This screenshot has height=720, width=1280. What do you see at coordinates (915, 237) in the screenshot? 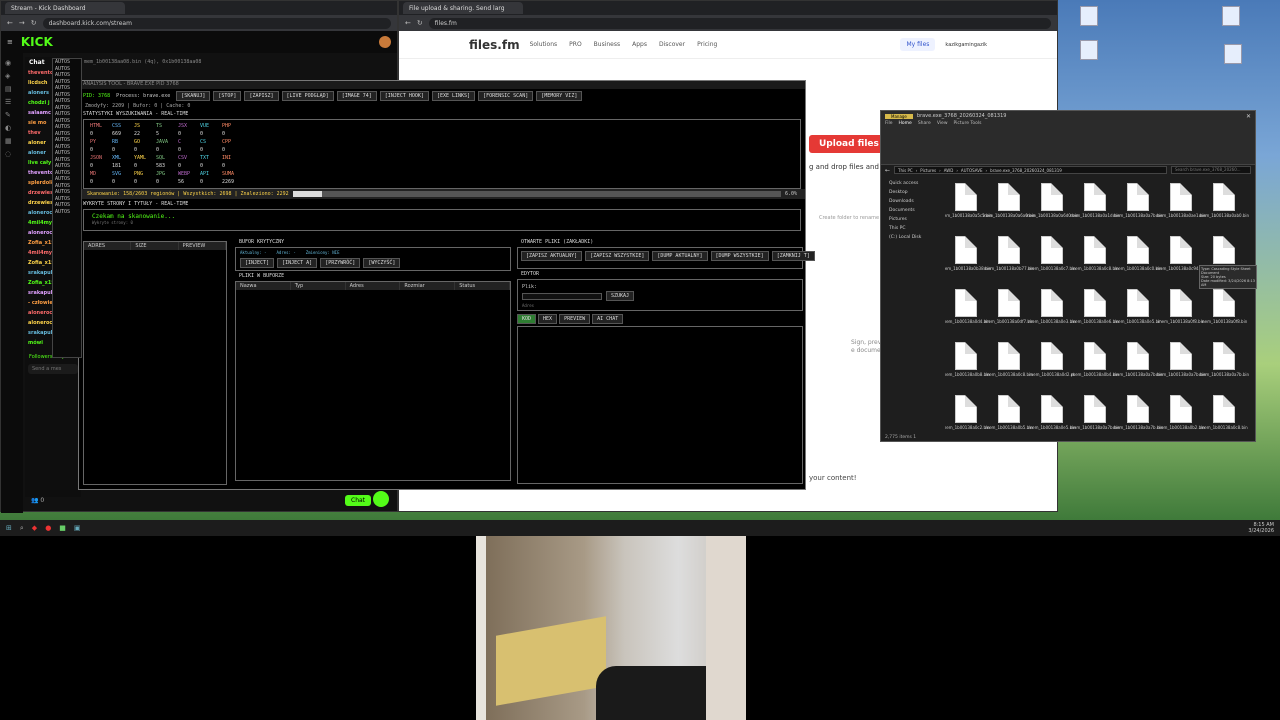
I see `nav-pane-item: (C:) Local Disk` at bounding box center [915, 237].